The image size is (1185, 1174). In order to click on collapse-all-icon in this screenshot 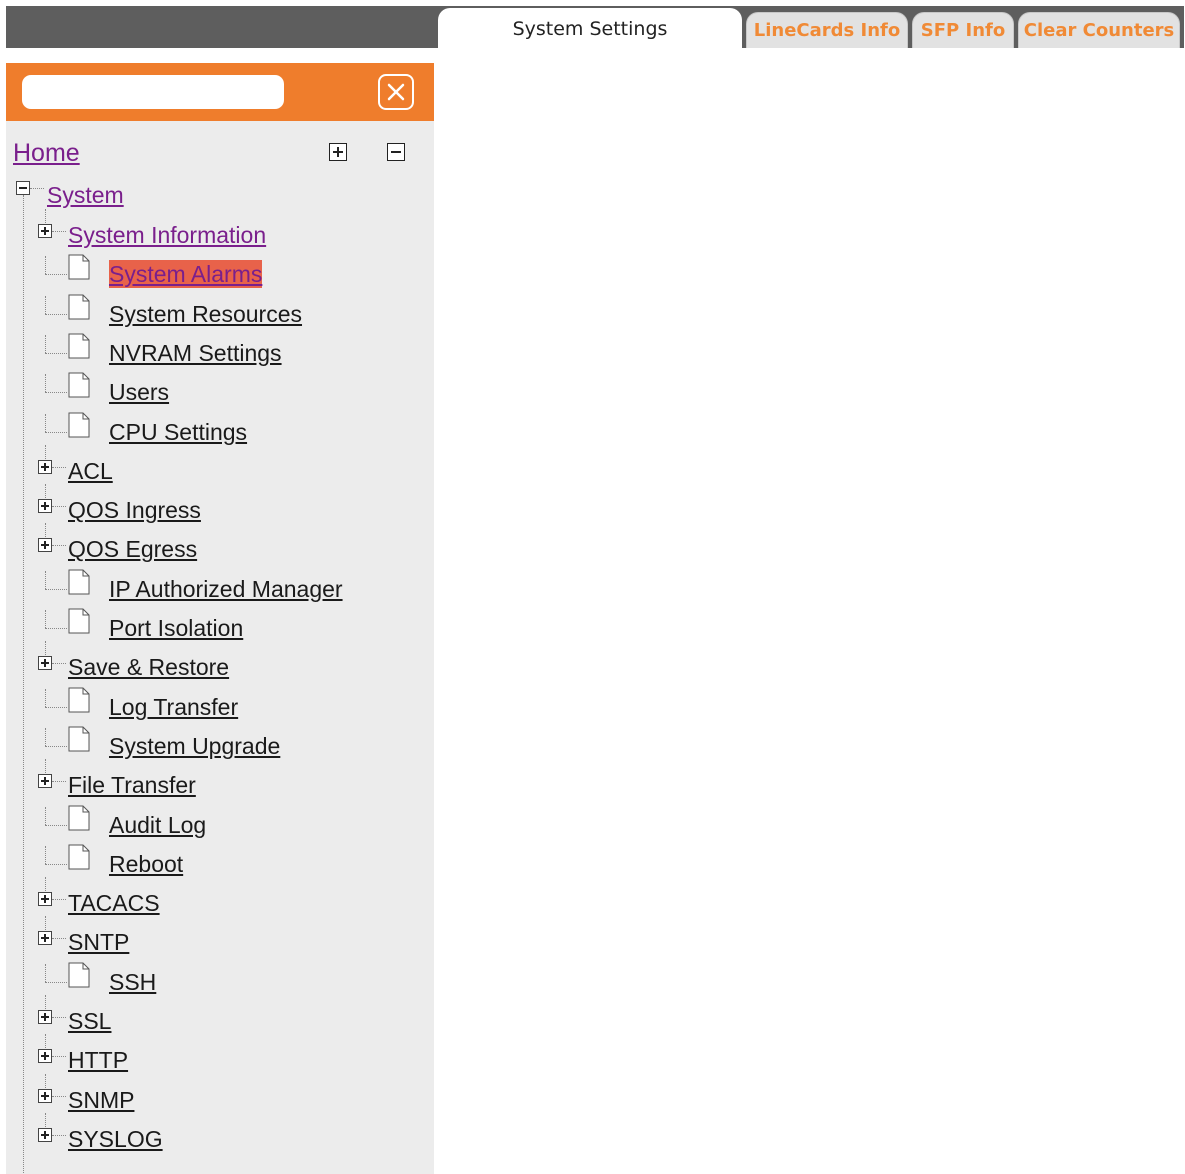, I will do `click(396, 152)`.